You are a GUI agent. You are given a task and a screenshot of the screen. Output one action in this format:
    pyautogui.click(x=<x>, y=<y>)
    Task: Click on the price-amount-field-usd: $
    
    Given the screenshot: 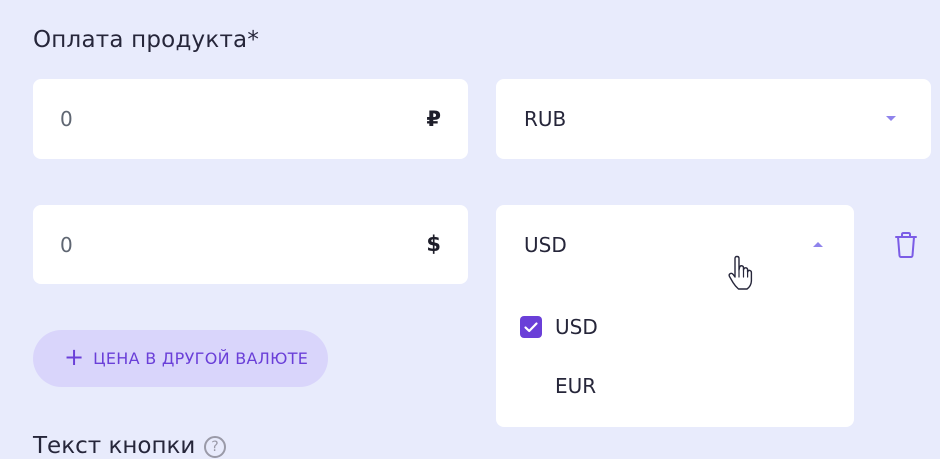 What is the action you would take?
    pyautogui.click(x=250, y=244)
    